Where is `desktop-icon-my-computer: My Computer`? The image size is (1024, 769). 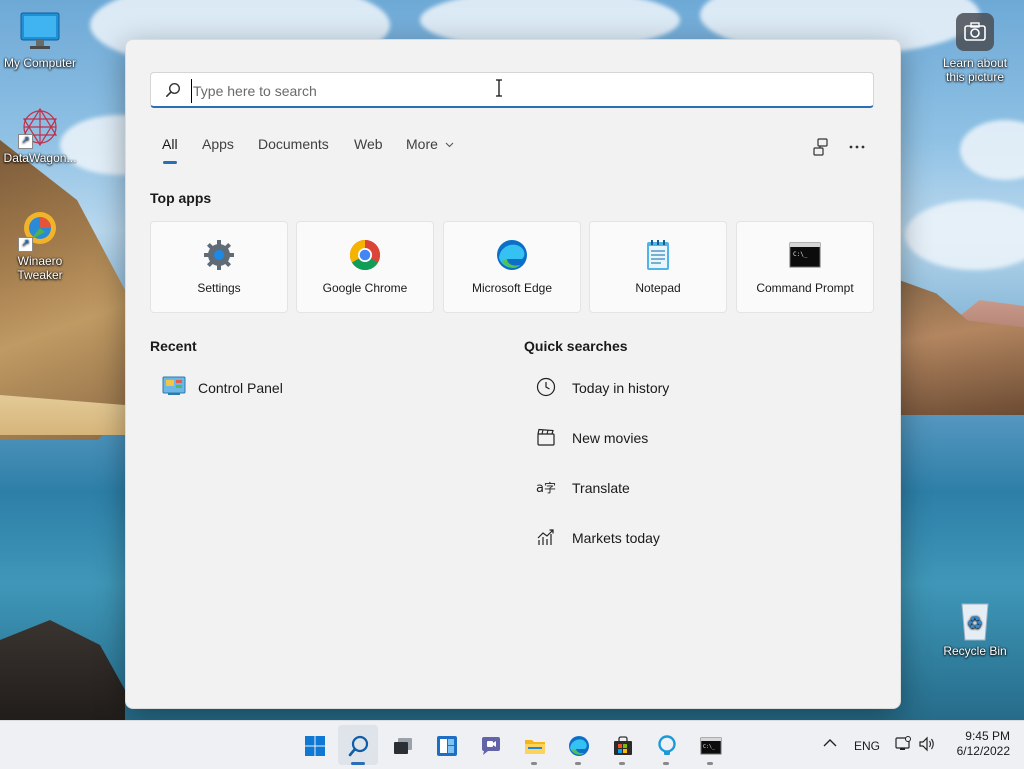
desktop-icon-my-computer: My Computer is located at coordinates (40, 40).